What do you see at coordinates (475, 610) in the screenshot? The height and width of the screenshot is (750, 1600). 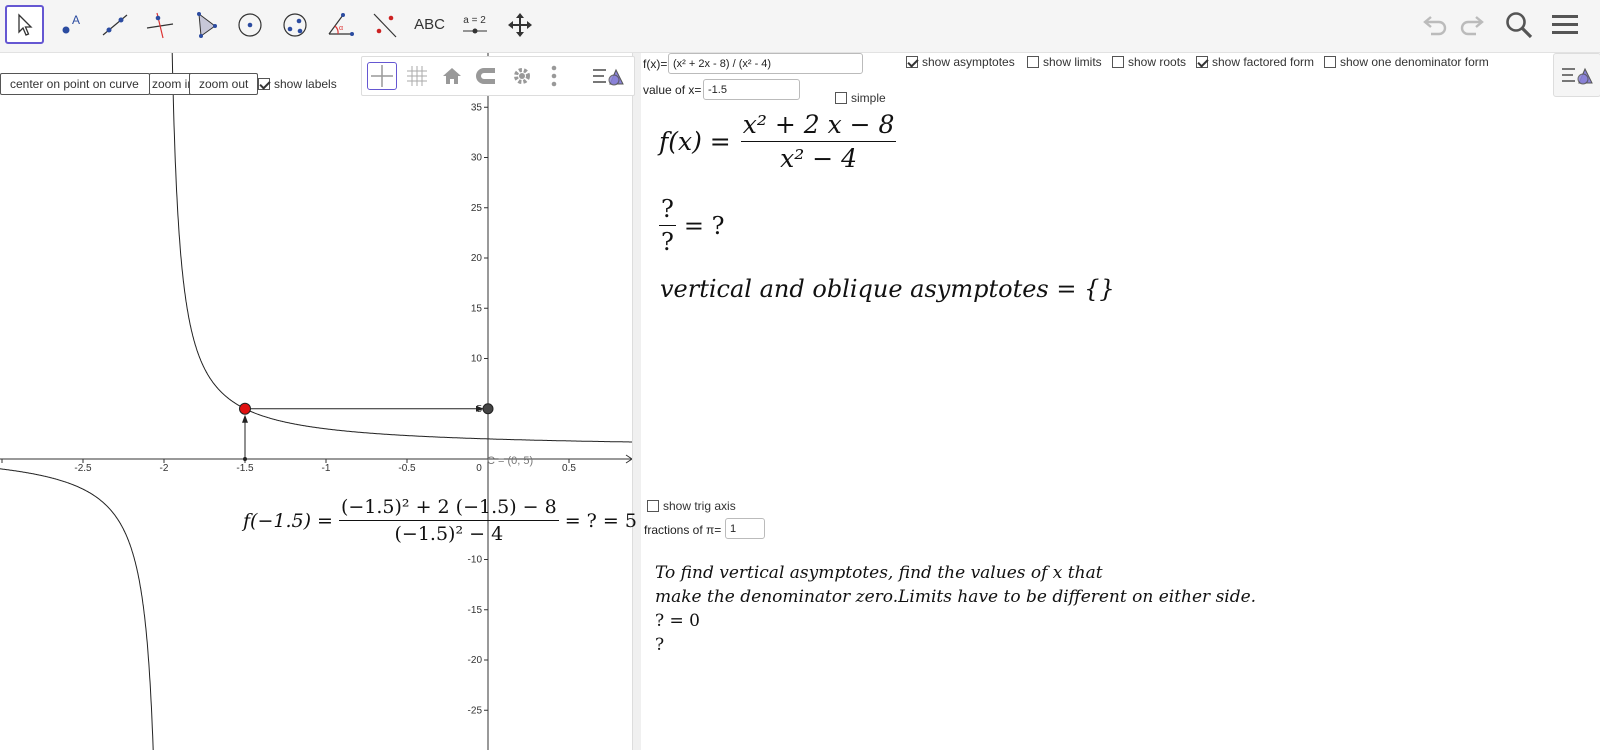 I see `y-tick-label: -15` at bounding box center [475, 610].